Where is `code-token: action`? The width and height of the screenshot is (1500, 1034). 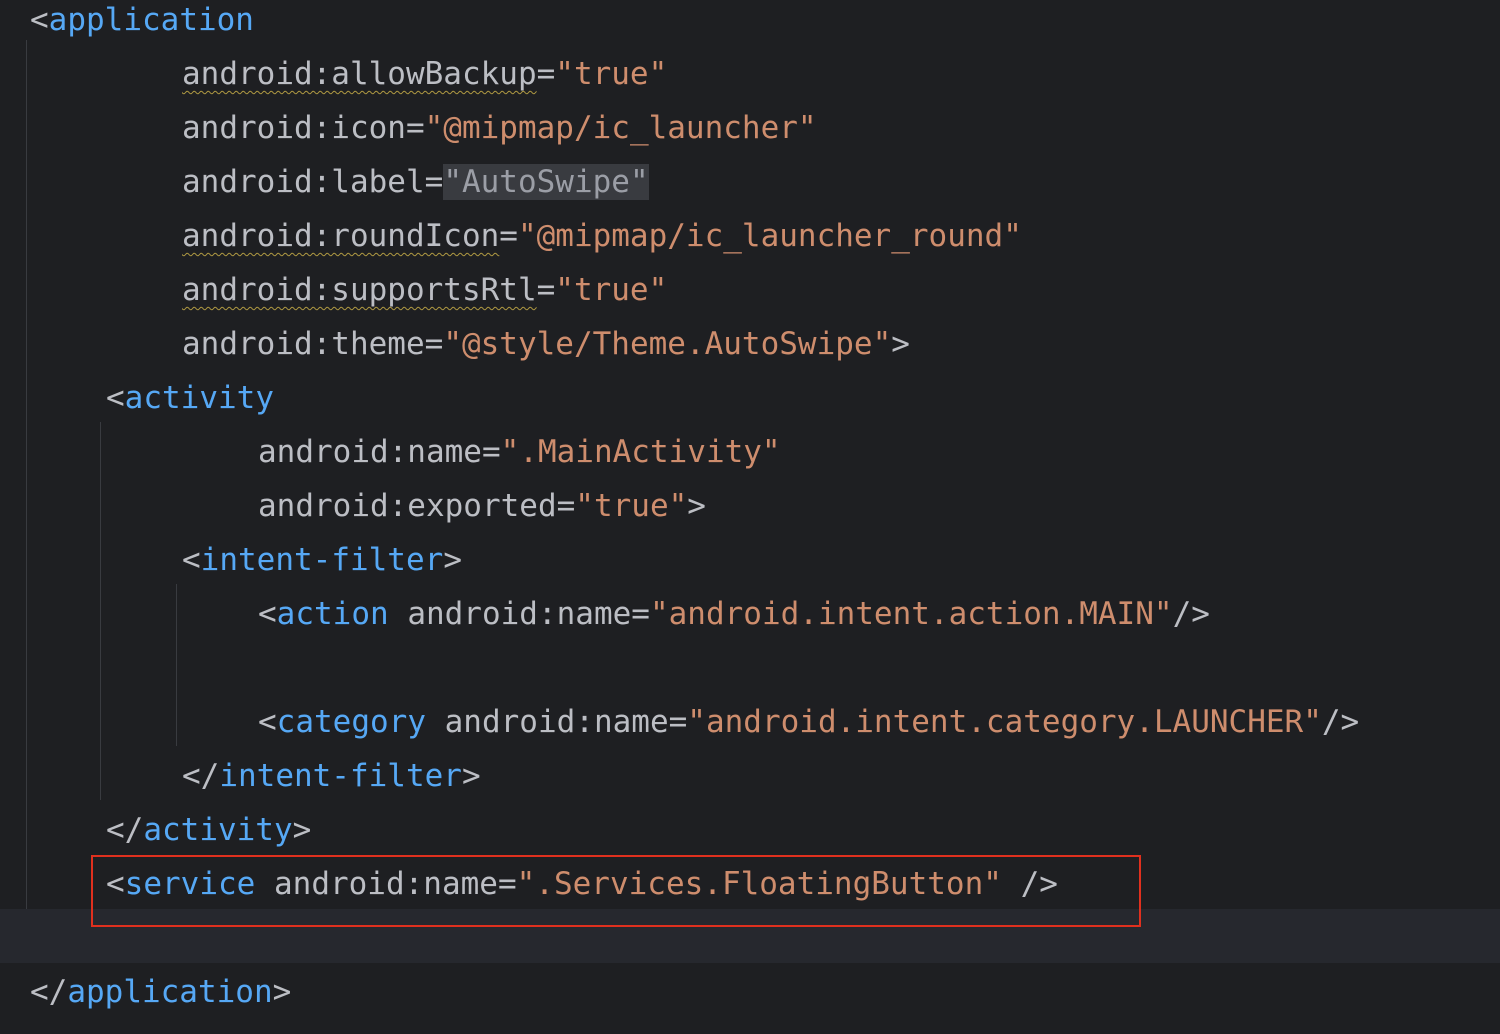 code-token: action is located at coordinates (332, 614).